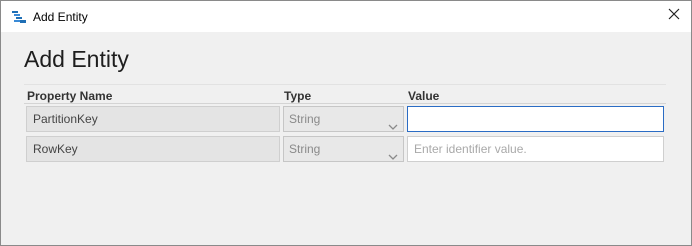 The image size is (692, 246). Describe the element at coordinates (345, 84) in the screenshot. I see `heading-divider` at that location.